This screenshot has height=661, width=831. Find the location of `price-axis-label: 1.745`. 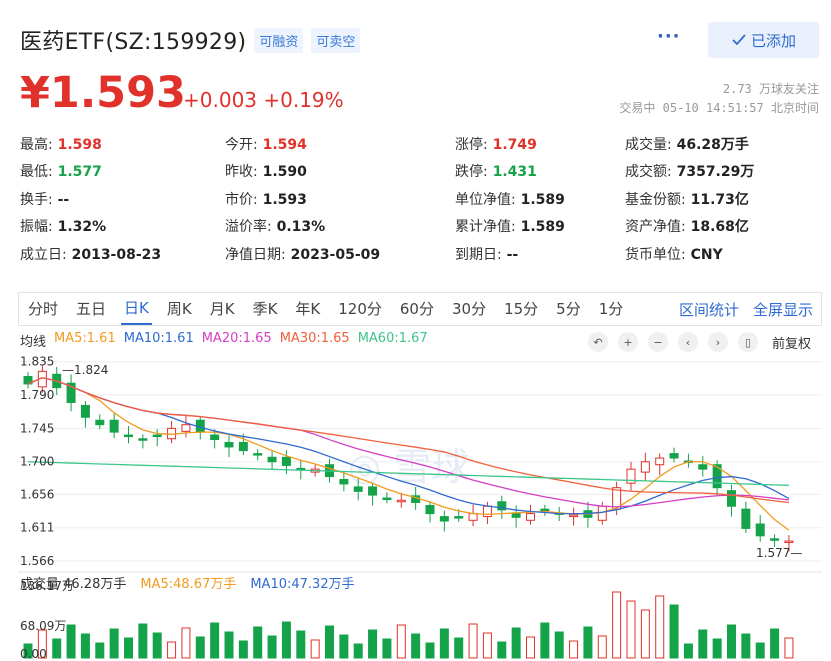

price-axis-label: 1.745 is located at coordinates (37, 428).